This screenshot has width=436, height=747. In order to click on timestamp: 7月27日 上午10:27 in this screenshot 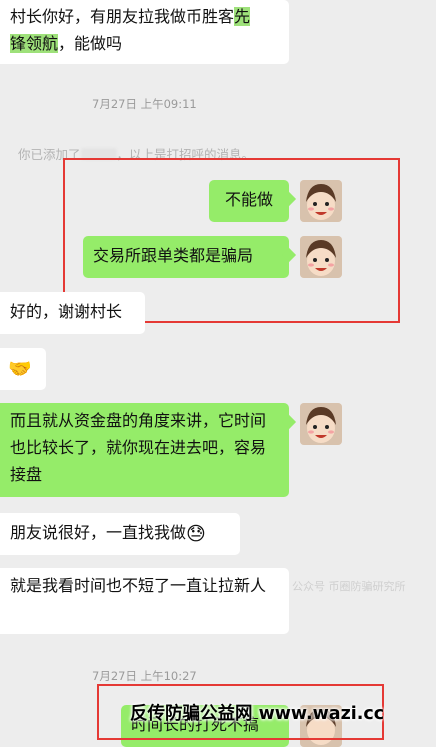, I will do `click(144, 676)`.